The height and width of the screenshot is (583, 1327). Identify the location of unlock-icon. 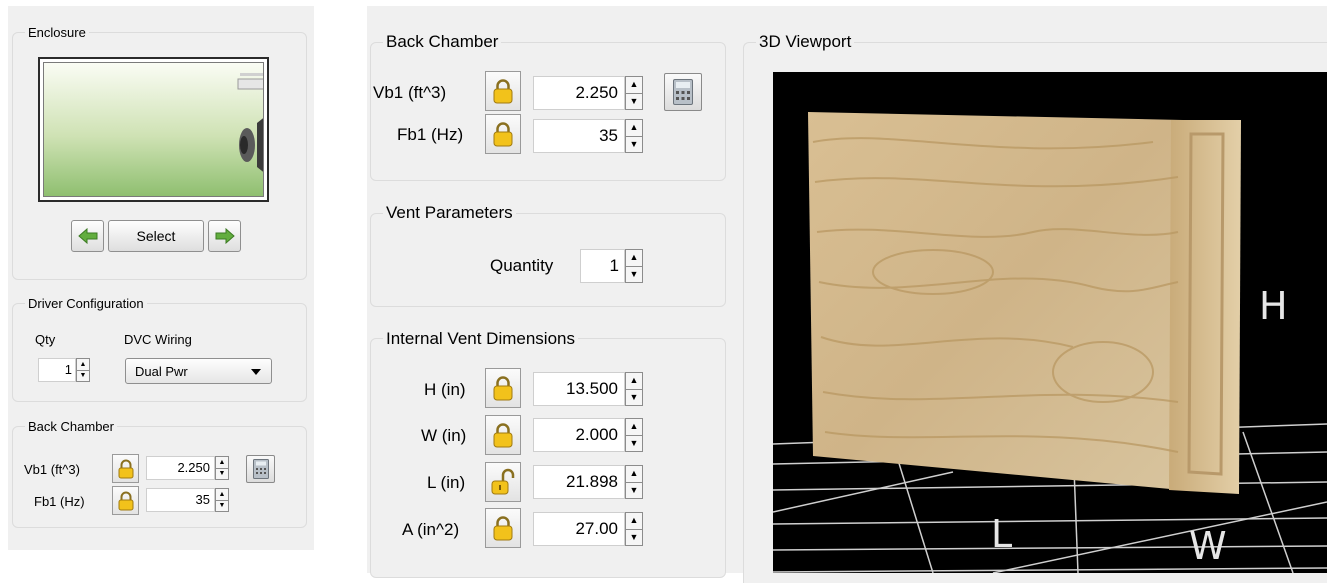
(503, 481).